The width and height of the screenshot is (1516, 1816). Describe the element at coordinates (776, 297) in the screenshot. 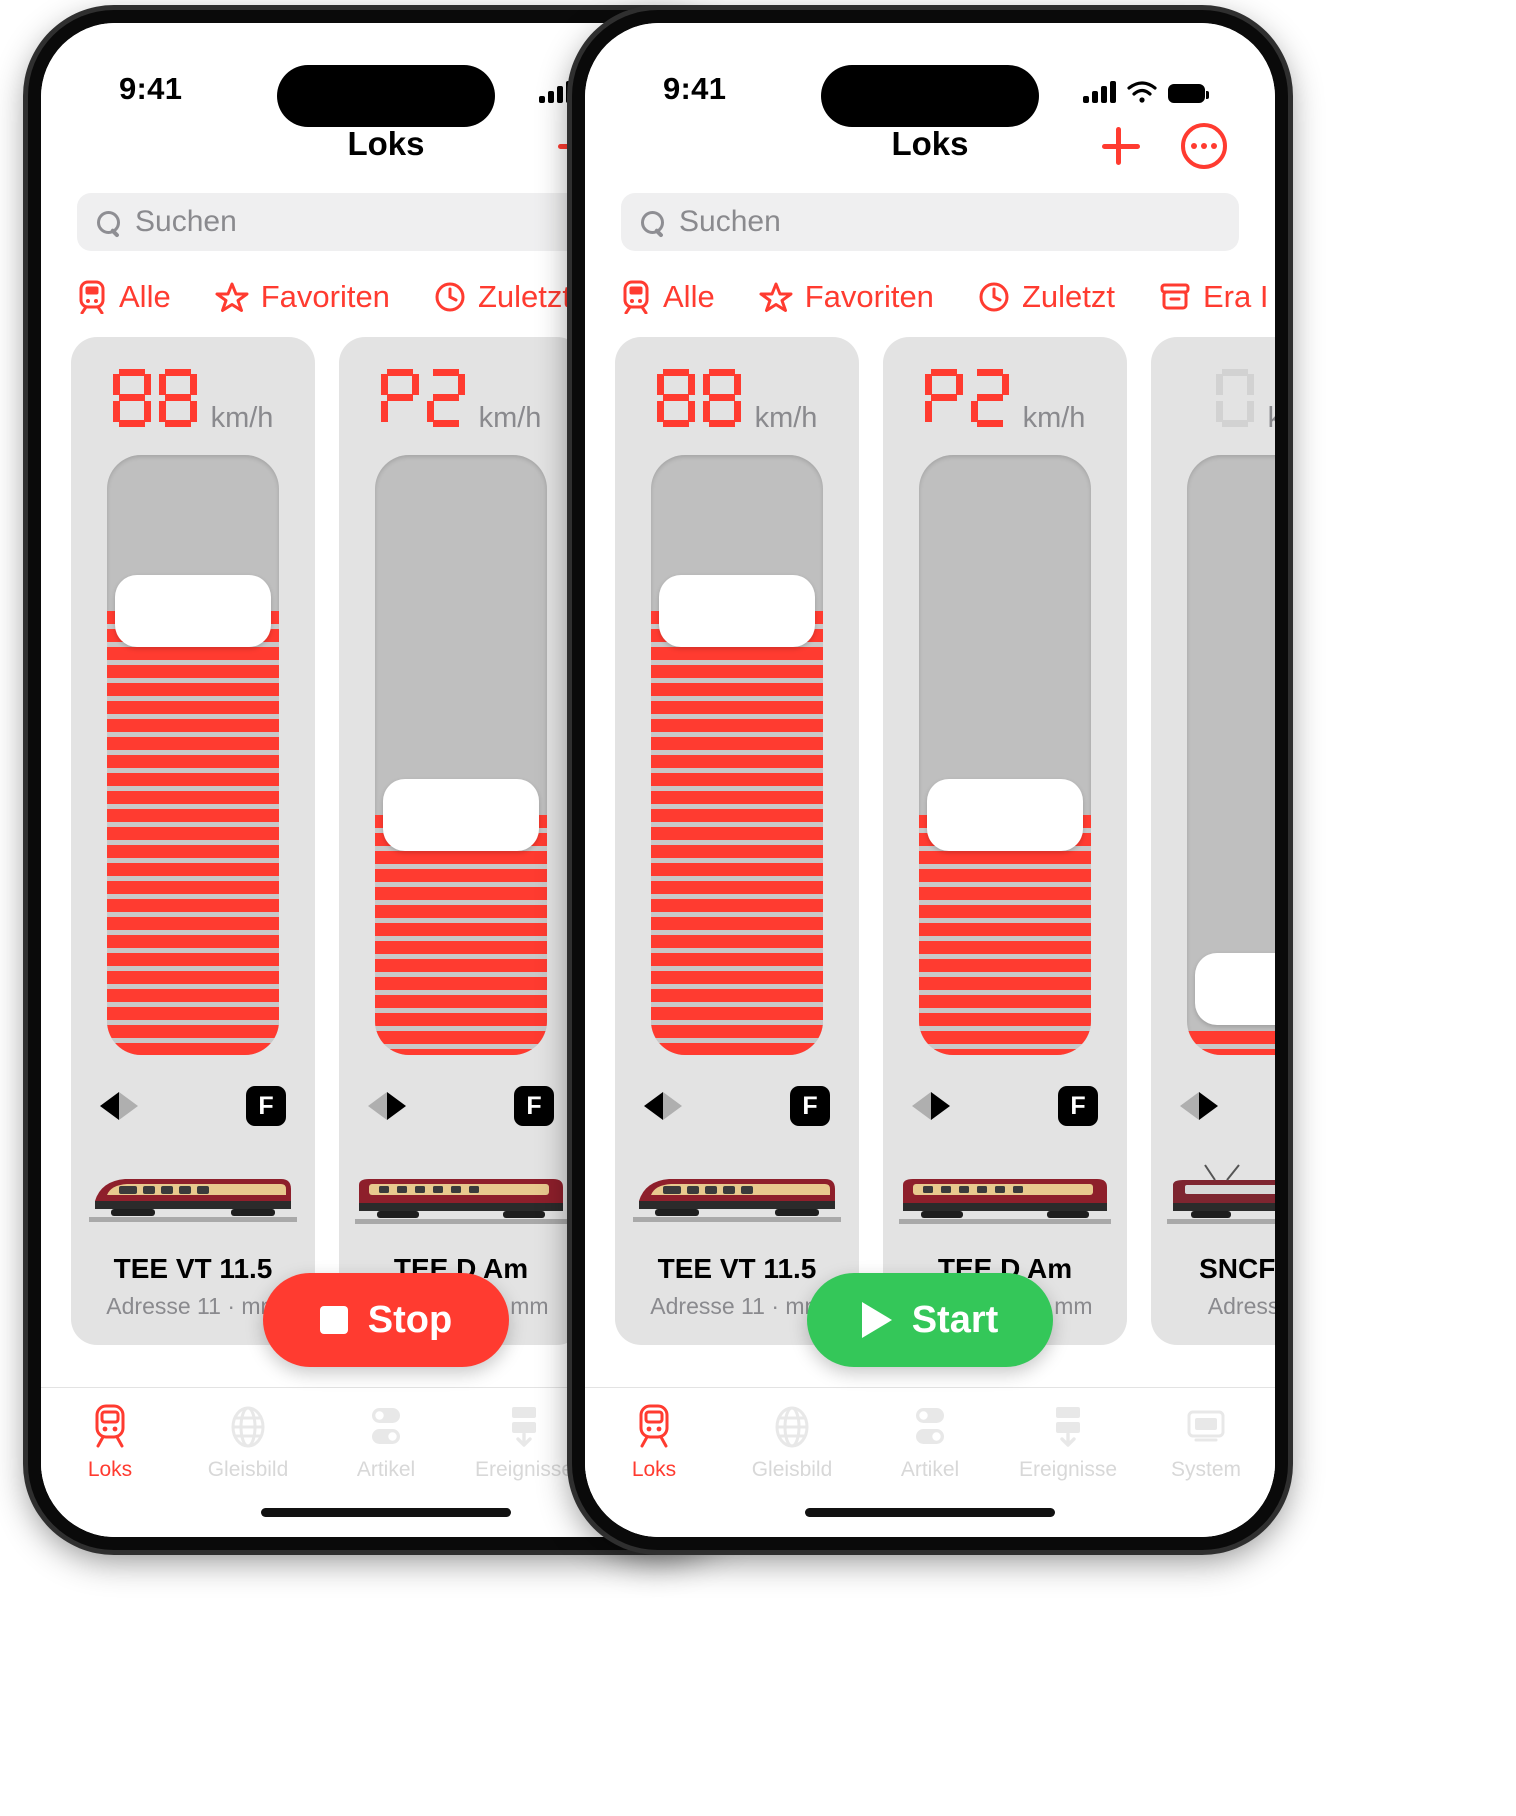

I see `star-icon` at that location.